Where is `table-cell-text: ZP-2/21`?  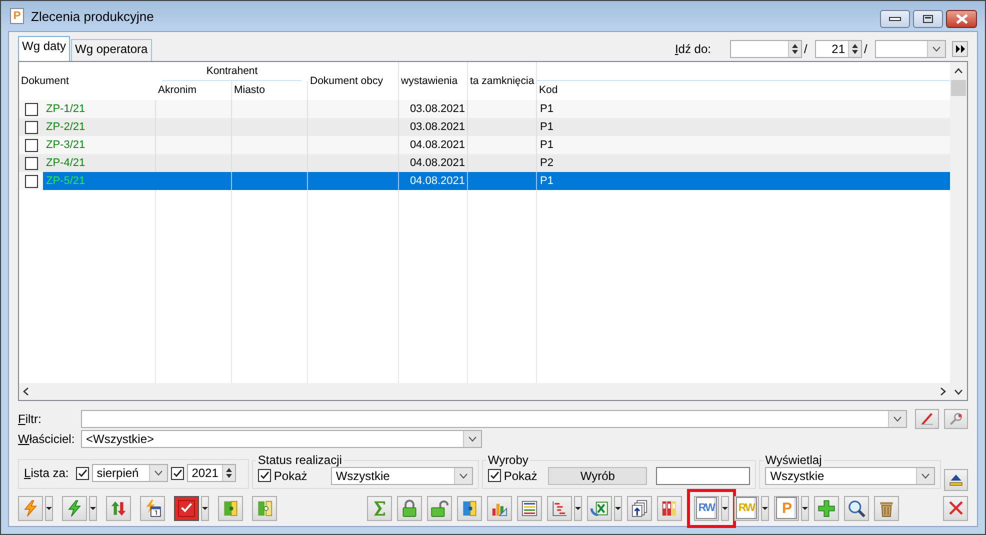 table-cell-text: ZP-2/21 is located at coordinates (65, 127).